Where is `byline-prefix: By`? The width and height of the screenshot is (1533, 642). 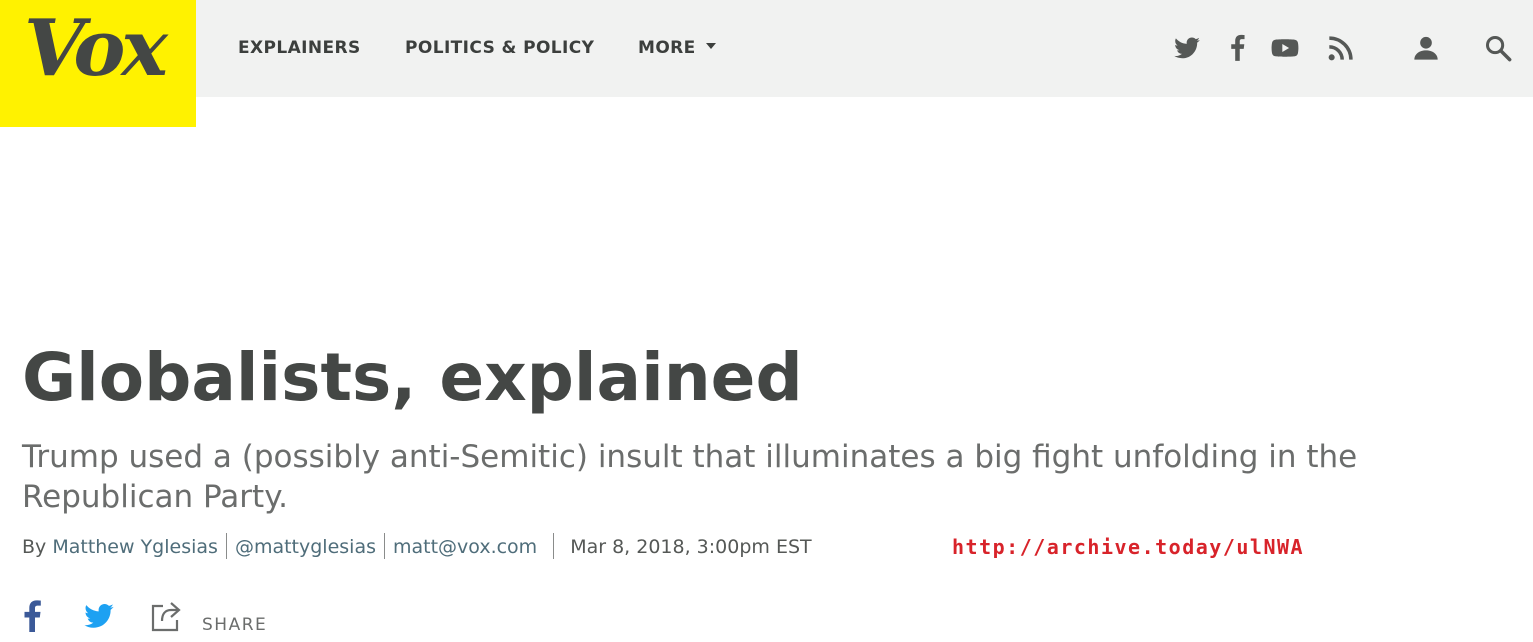 byline-prefix: By is located at coordinates (34, 547).